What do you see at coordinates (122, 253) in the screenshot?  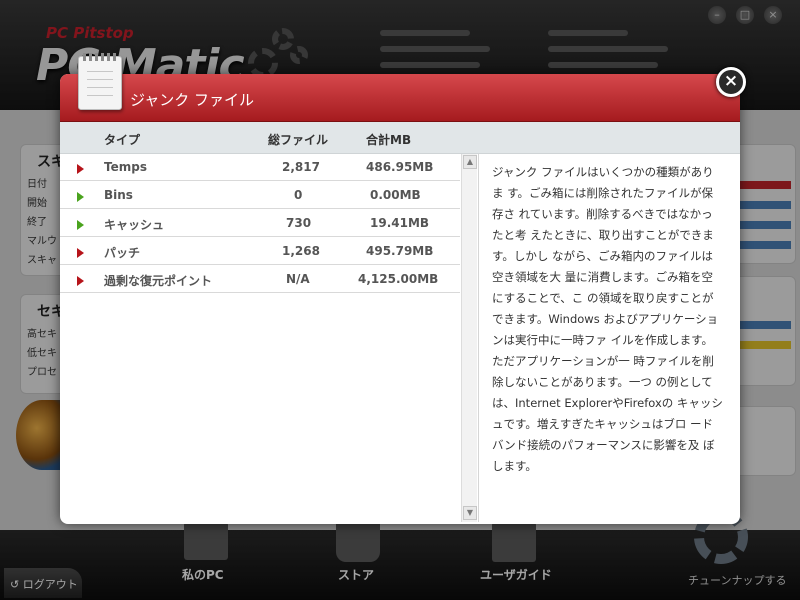 I see `row-type: パッチ` at bounding box center [122, 253].